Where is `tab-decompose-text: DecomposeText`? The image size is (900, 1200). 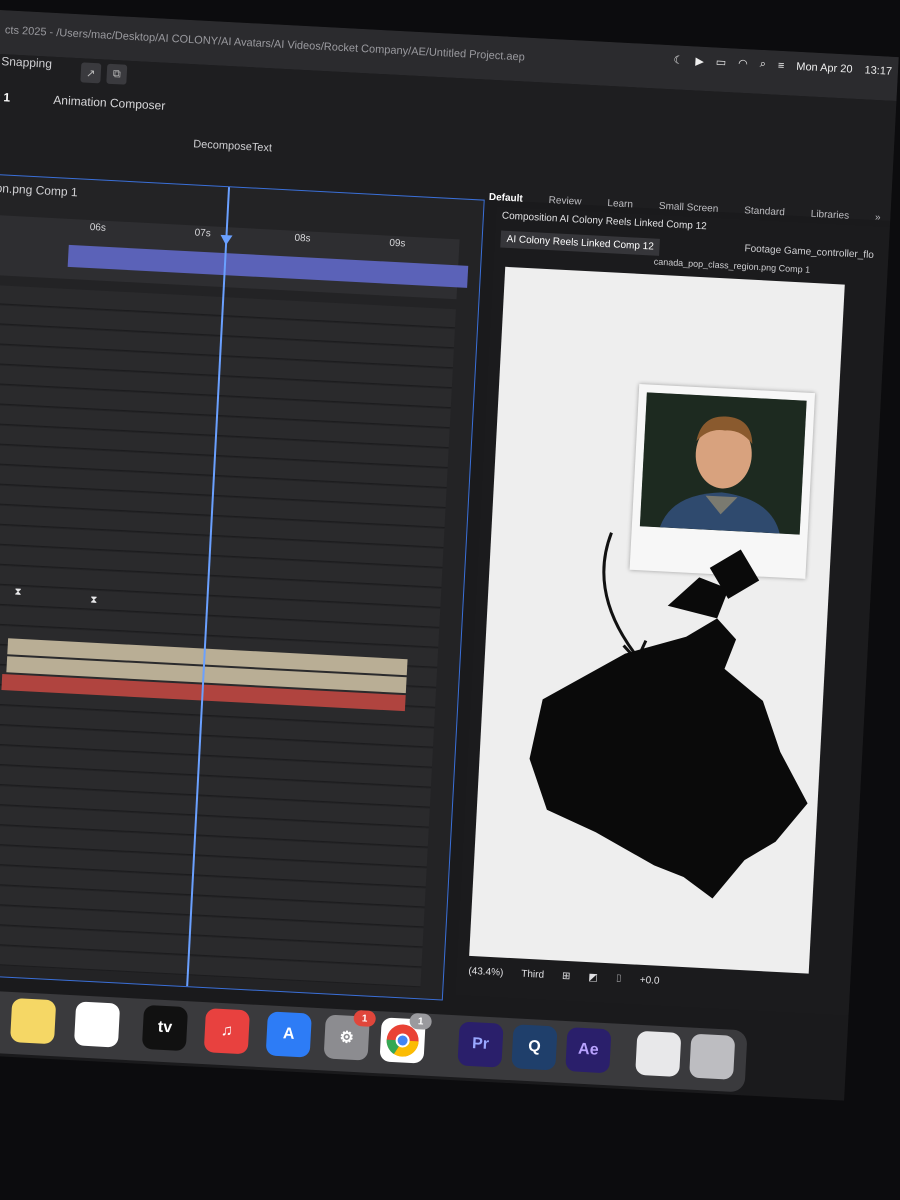 tab-decompose-text: DecomposeText is located at coordinates (232, 146).